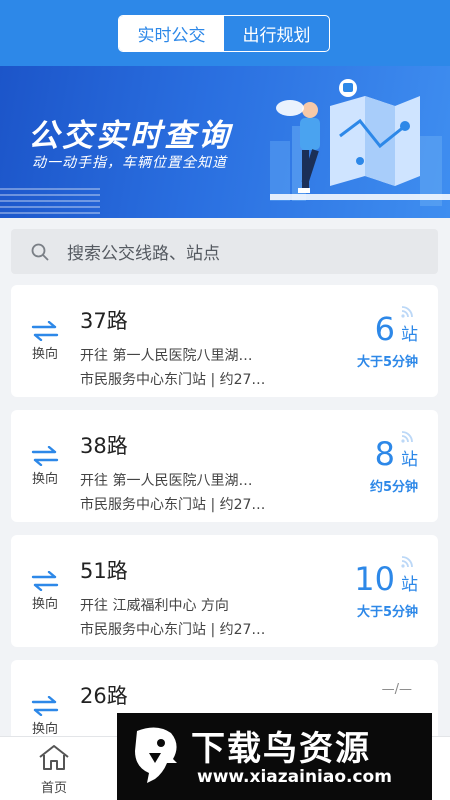  What do you see at coordinates (373, 339) in the screenshot?
I see `eta-block: 6站 大于5分钟` at bounding box center [373, 339].